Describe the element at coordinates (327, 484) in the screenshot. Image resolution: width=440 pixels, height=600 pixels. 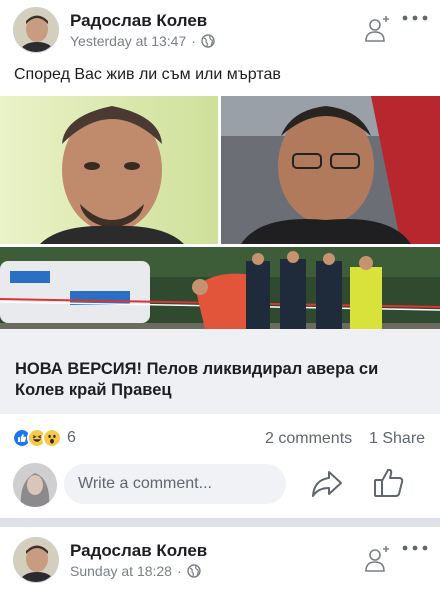
I see `share-icon` at that location.